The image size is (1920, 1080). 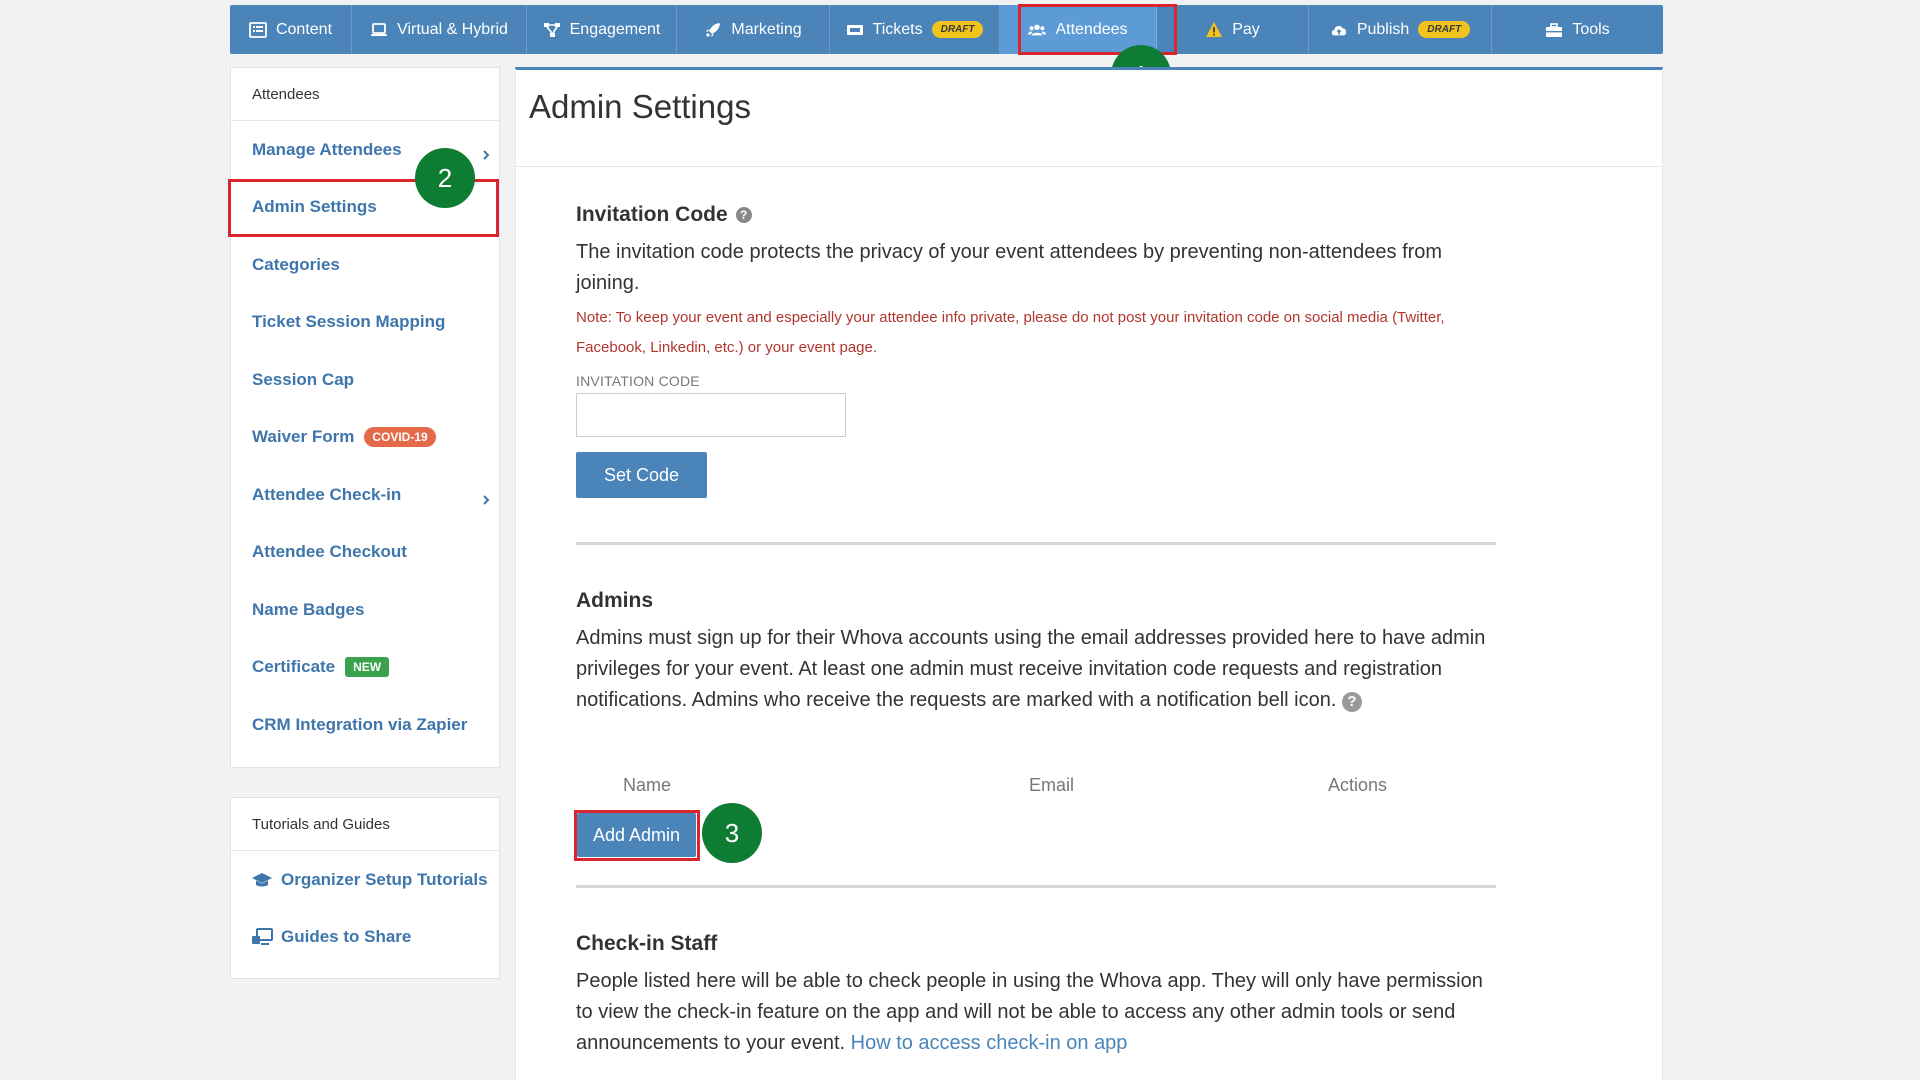 What do you see at coordinates (365, 824) in the screenshot?
I see `tutorials-header: Tutorials and Guides` at bounding box center [365, 824].